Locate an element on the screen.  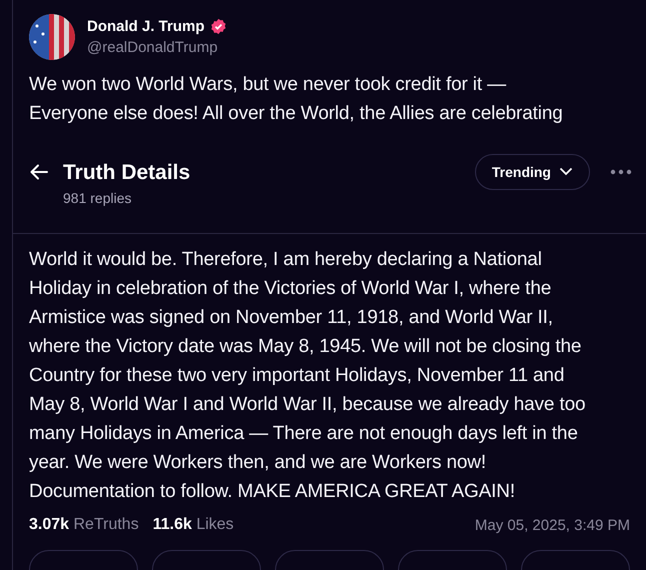
post-timestamp: May 05, 2025, 3:49 PM is located at coordinates (552, 525).